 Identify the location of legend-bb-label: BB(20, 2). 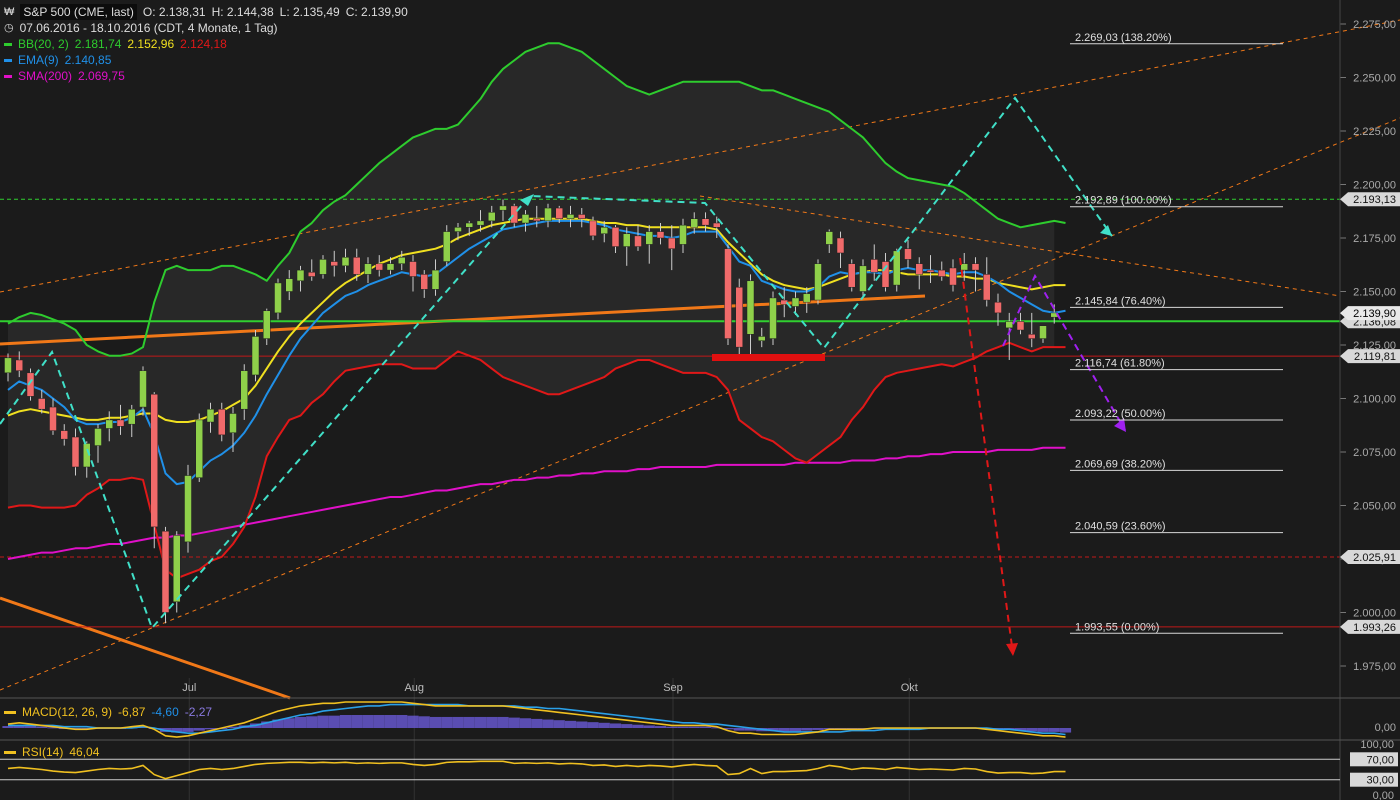
(43, 44).